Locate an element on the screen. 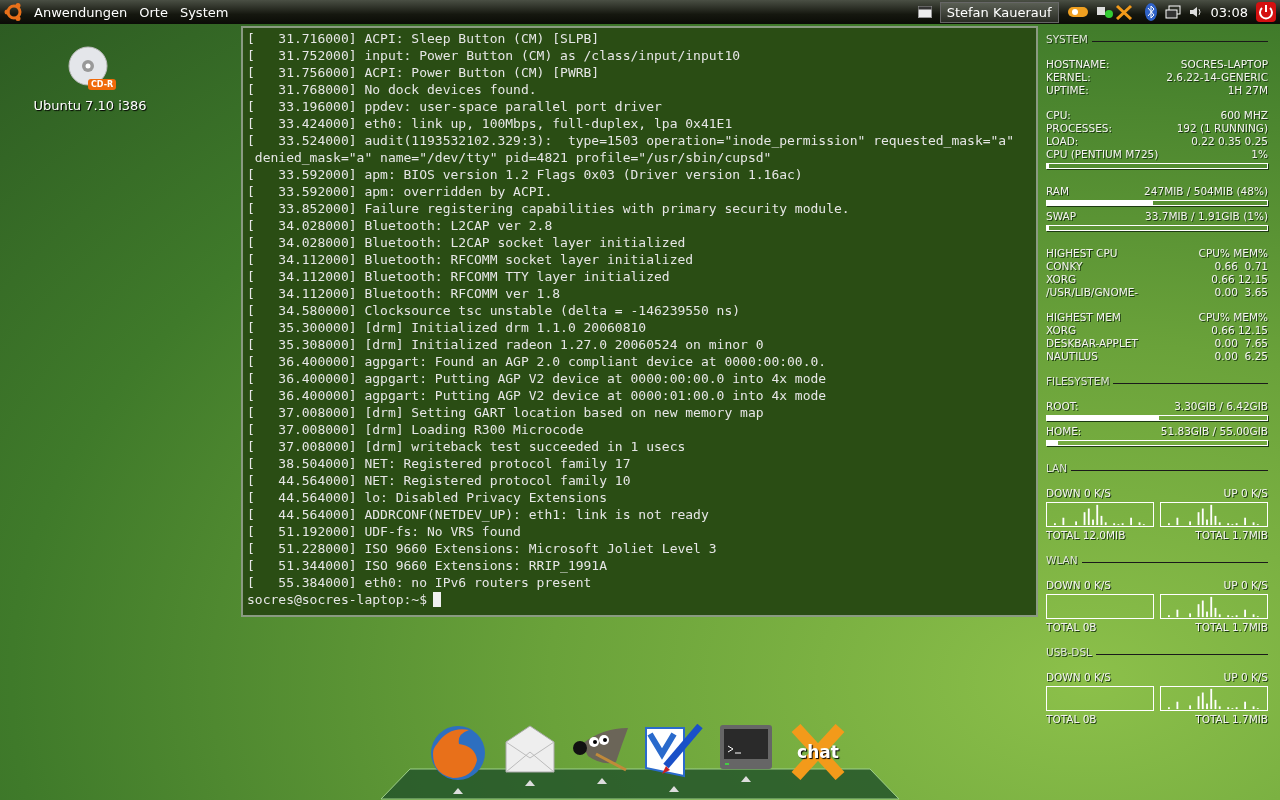 Image resolution: width=1280 pixels, height=800 pixels. show-desktop-icon is located at coordinates (924, 12).